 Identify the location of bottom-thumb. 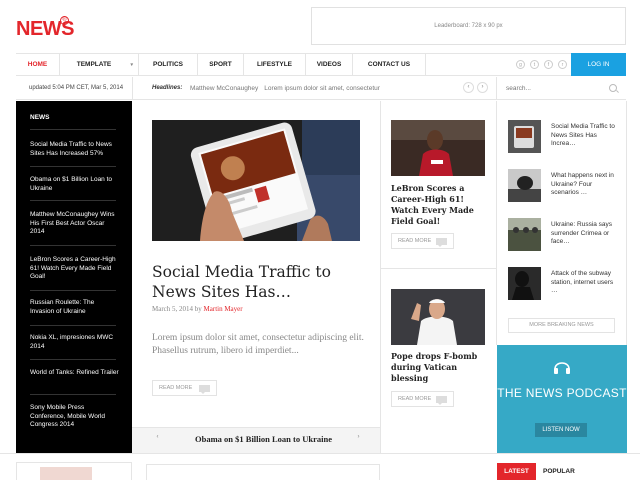
(66, 473).